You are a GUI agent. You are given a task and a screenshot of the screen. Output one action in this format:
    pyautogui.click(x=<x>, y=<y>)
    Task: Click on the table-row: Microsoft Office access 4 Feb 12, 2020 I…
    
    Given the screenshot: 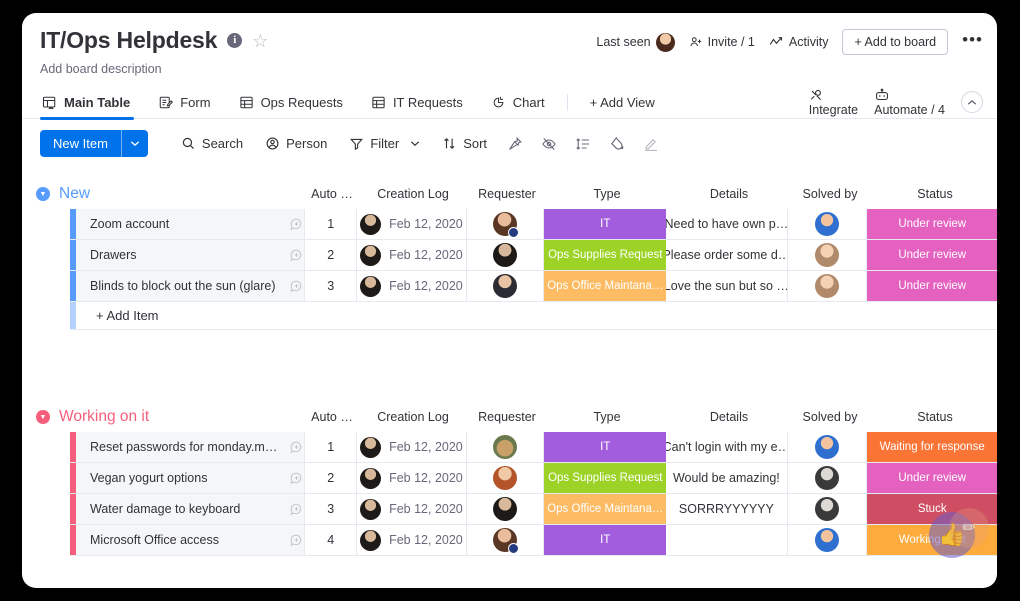 What is the action you would take?
    pyautogui.click(x=533, y=540)
    